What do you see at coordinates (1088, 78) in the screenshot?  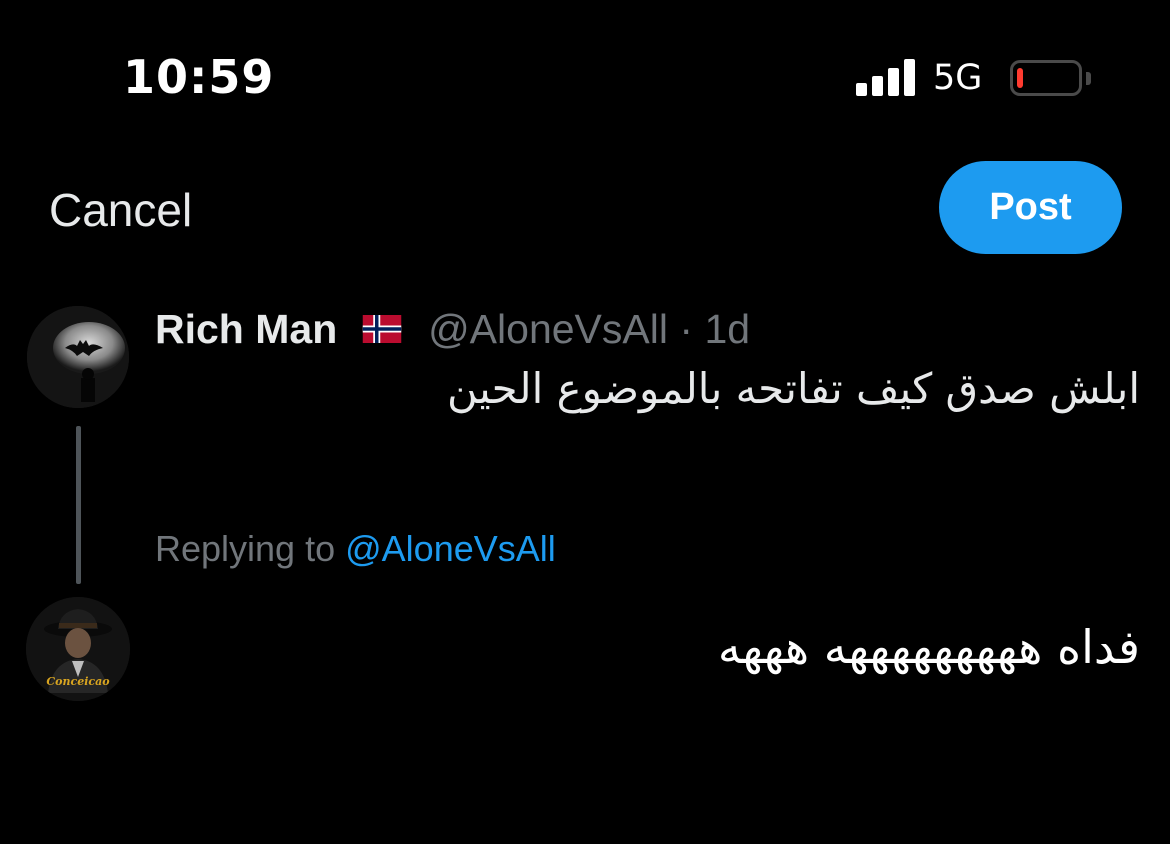 I see `battery-cap` at bounding box center [1088, 78].